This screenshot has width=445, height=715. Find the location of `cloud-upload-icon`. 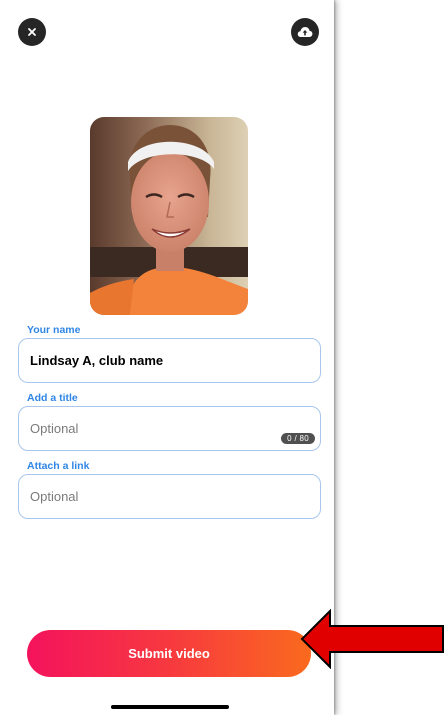

cloud-upload-icon is located at coordinates (305, 32).